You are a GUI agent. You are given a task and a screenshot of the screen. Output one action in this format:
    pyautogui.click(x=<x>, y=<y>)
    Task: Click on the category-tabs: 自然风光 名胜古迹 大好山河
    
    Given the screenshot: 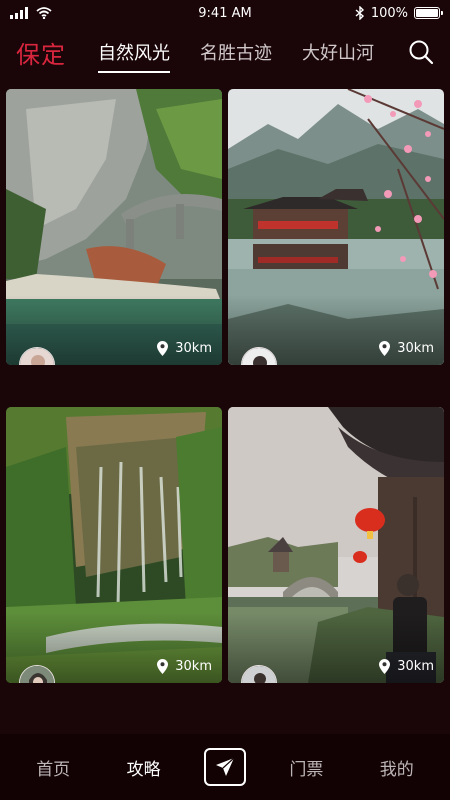 What is the action you would take?
    pyautogui.click(x=252, y=52)
    